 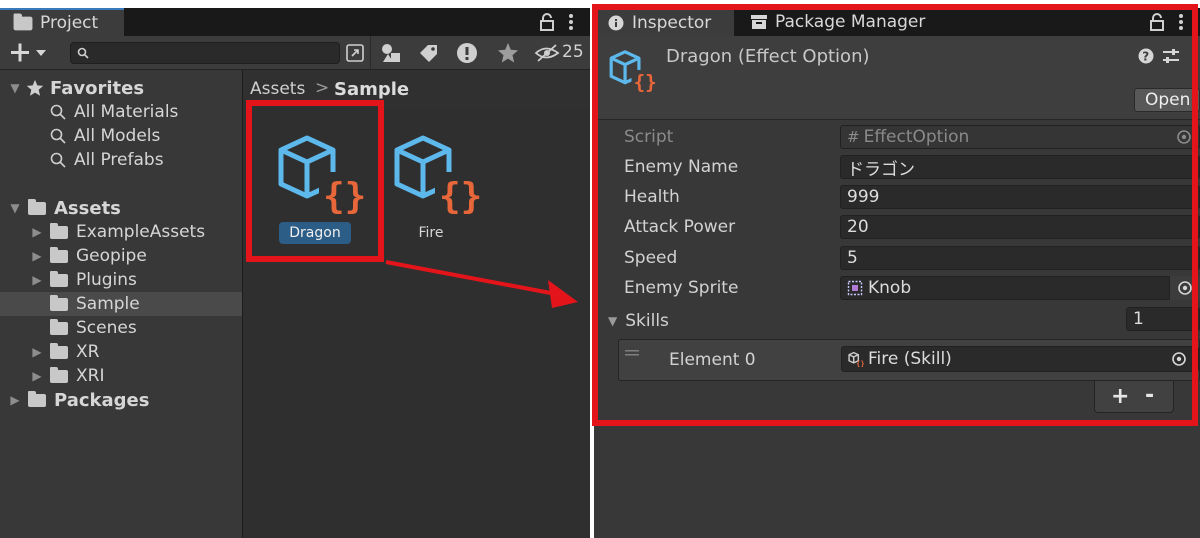 What do you see at coordinates (106, 280) in the screenshot?
I see `tree-folder-label: Plugins` at bounding box center [106, 280].